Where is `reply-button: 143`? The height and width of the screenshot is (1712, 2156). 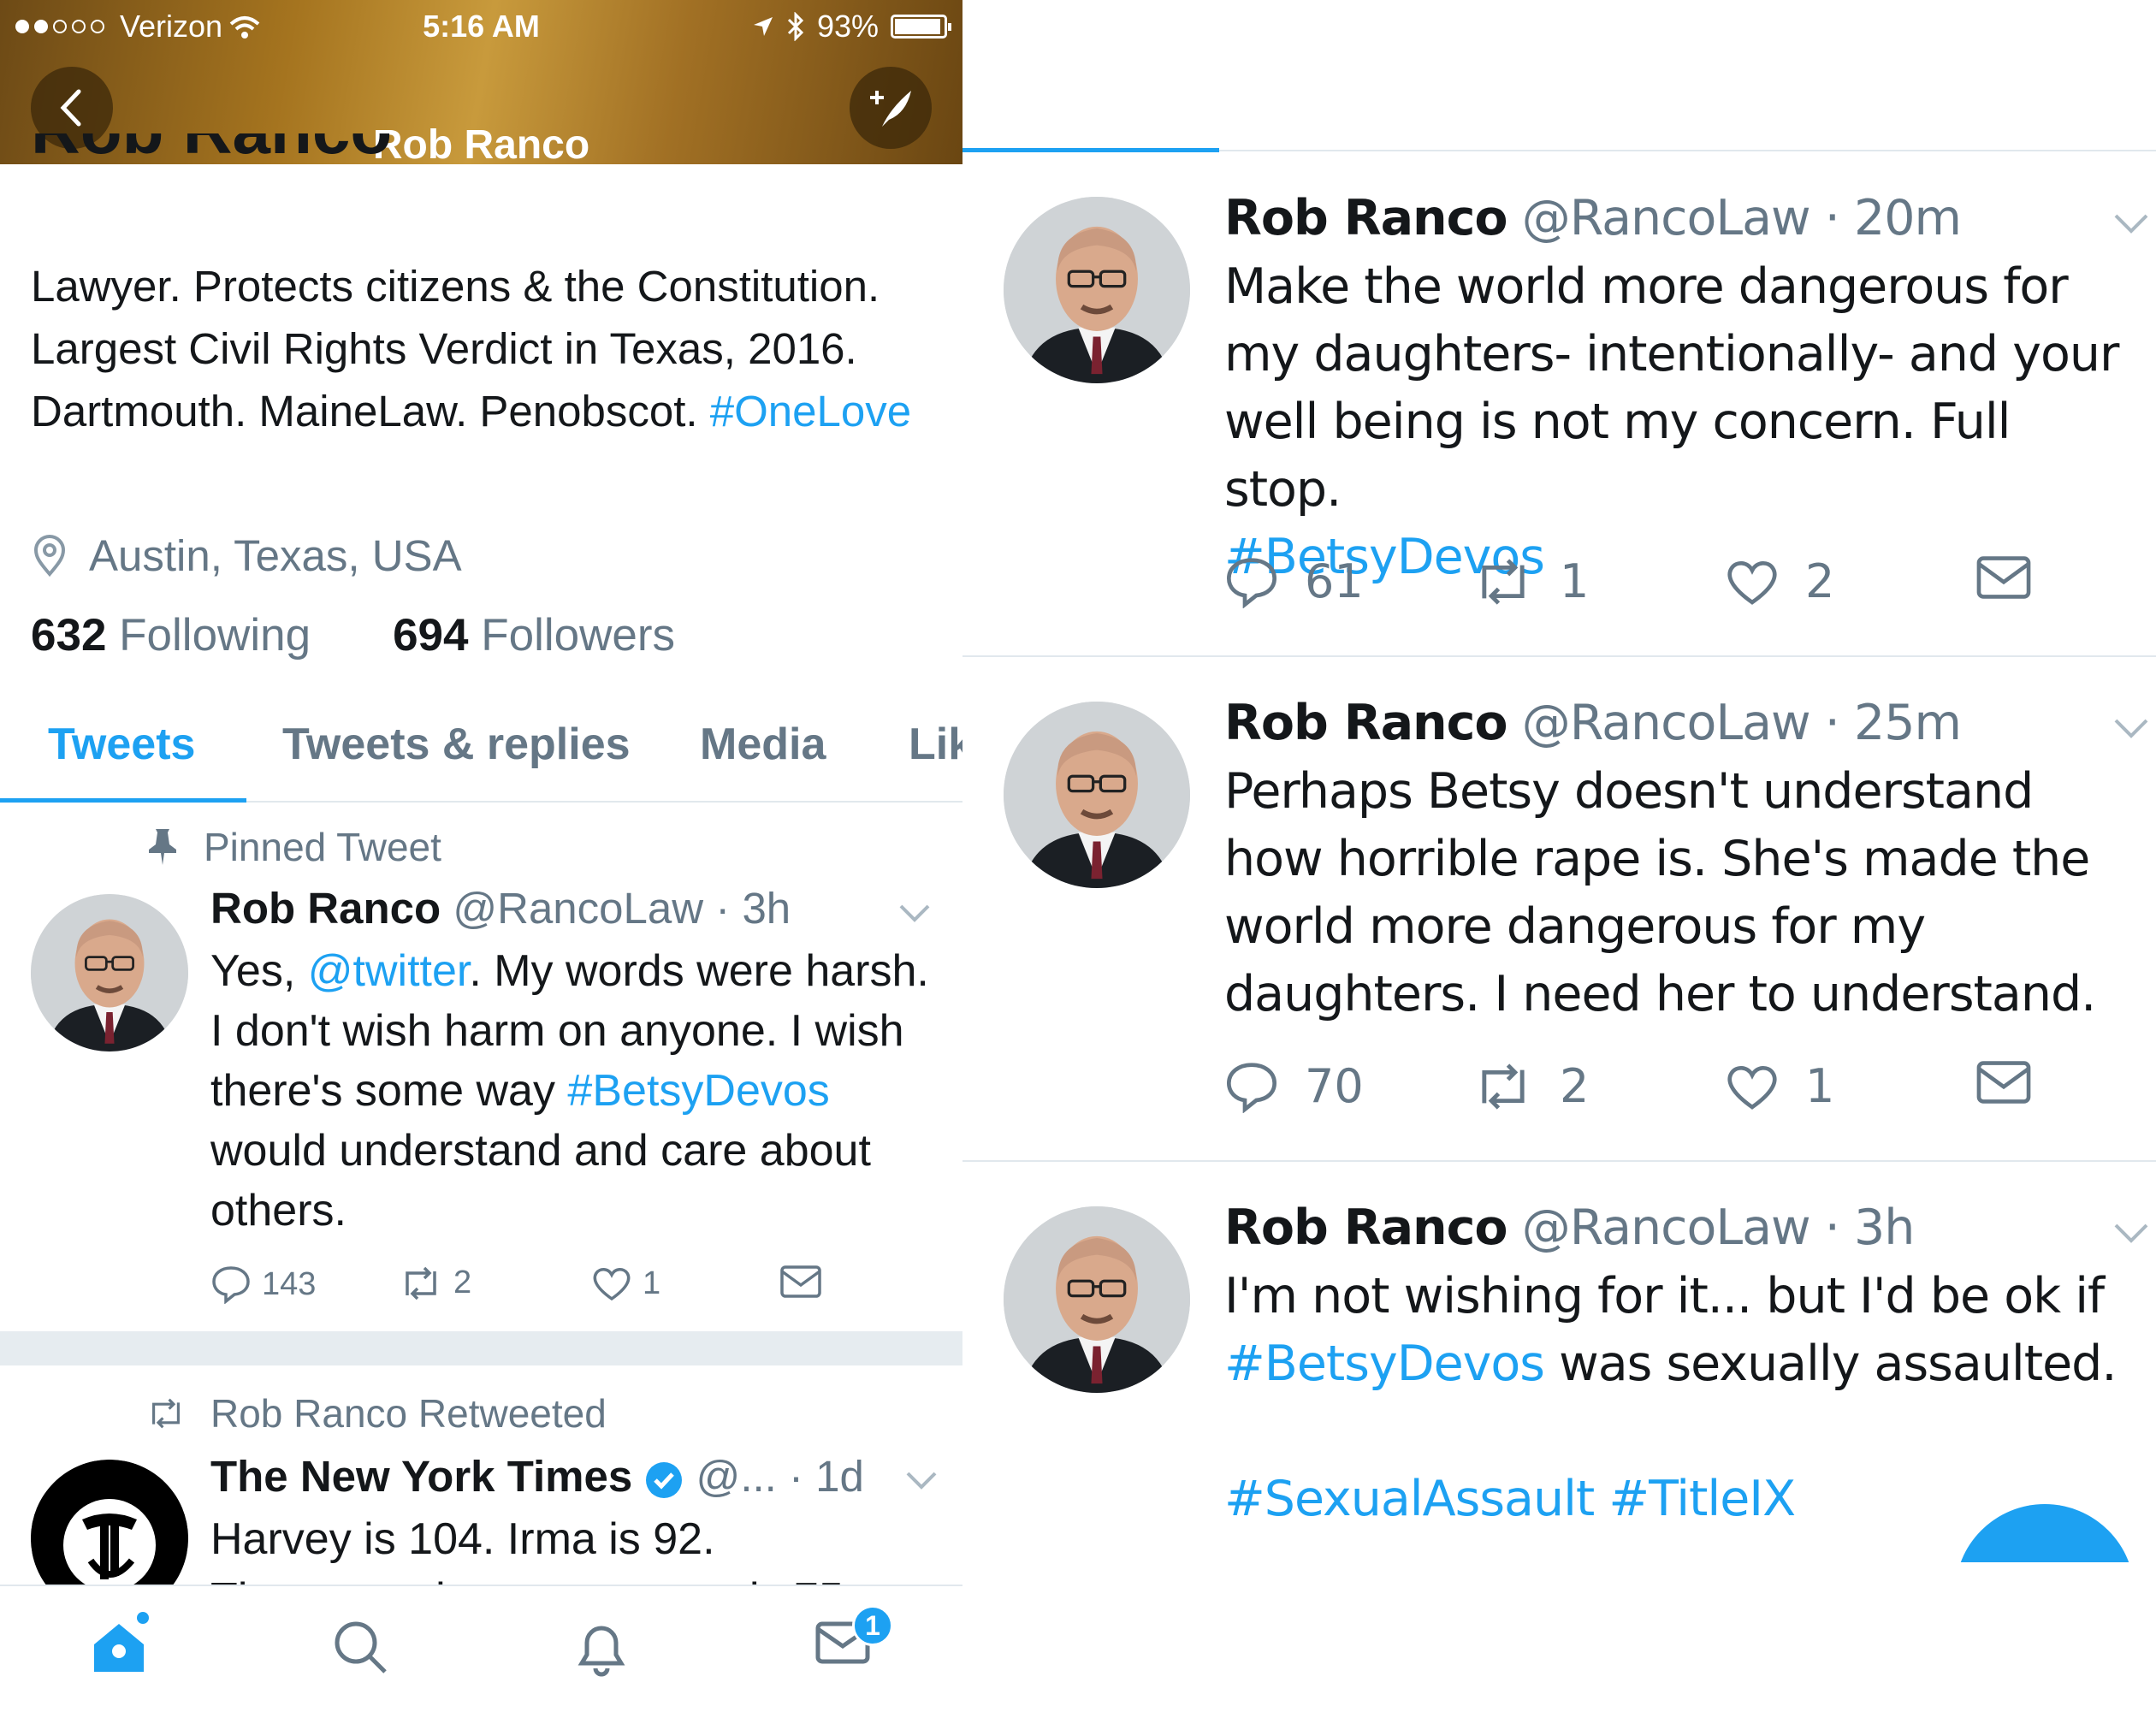 reply-button: 143 is located at coordinates (263, 1284).